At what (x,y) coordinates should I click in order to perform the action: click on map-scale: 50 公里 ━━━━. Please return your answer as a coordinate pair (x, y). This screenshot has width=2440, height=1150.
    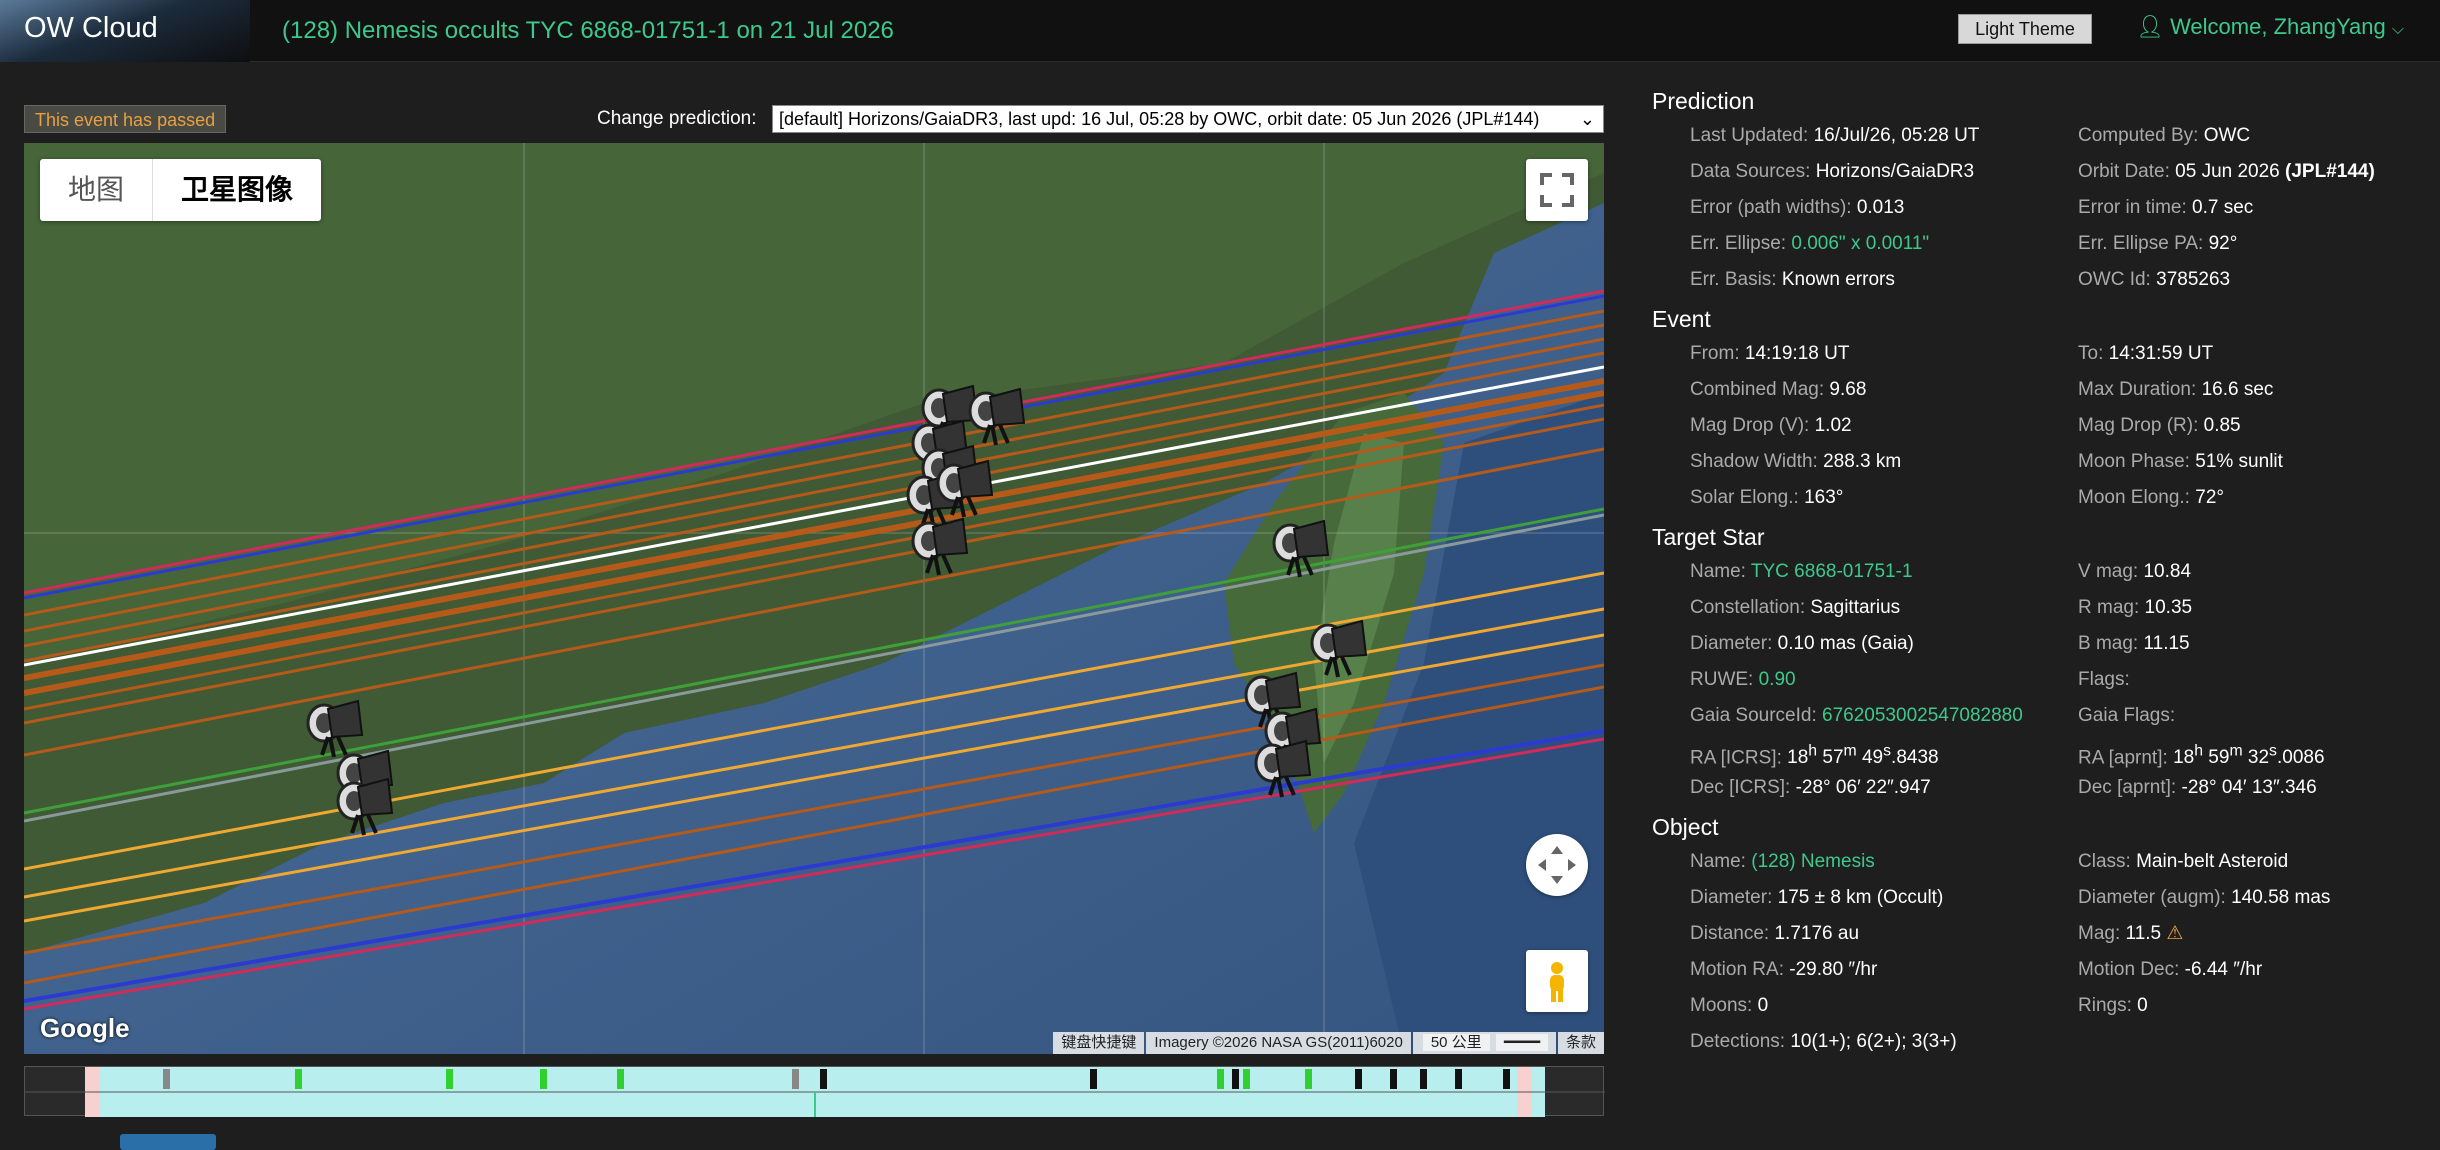
    Looking at the image, I should click on (1484, 1043).